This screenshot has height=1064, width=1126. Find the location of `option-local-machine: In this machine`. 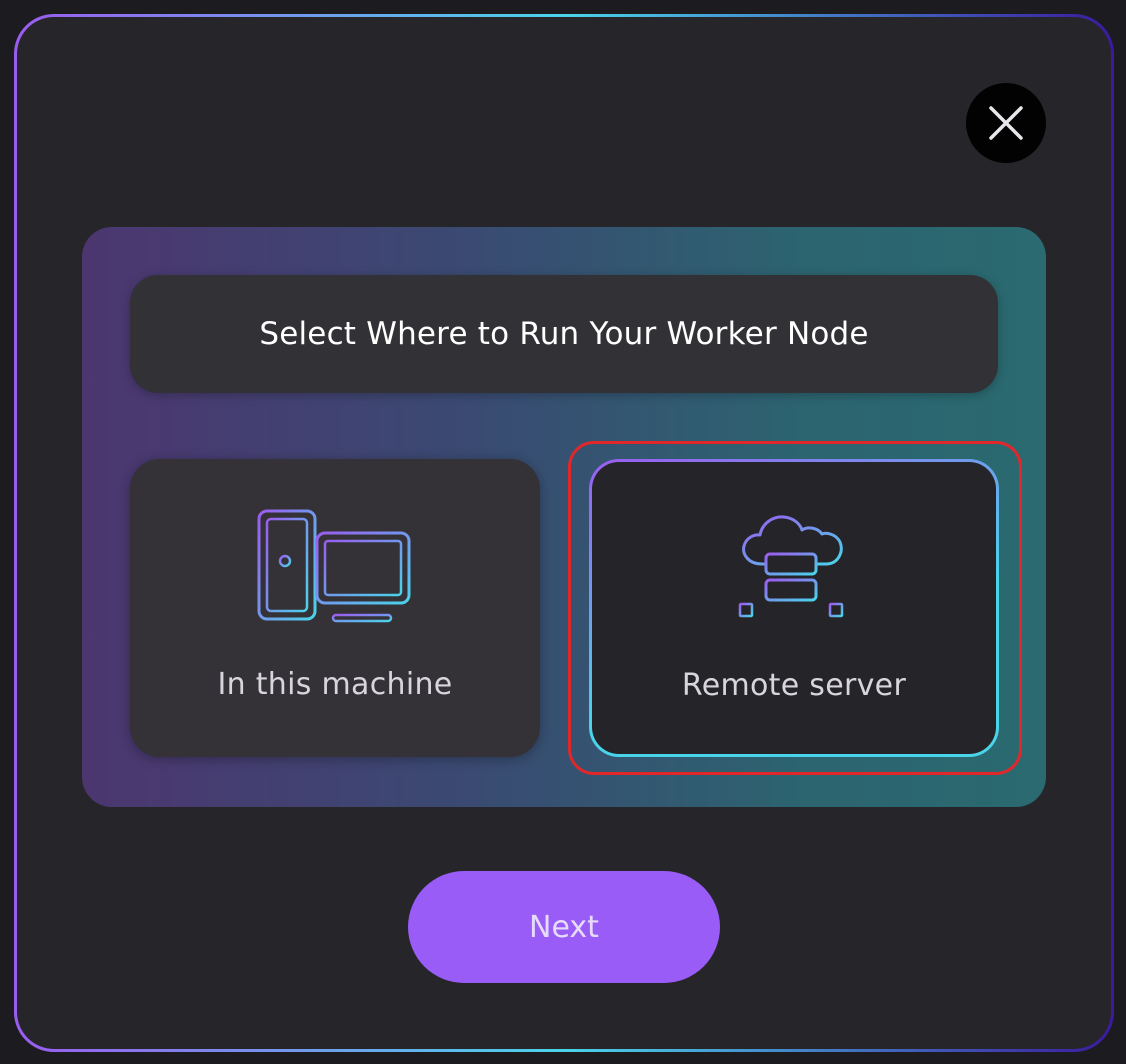

option-local-machine: In this machine is located at coordinates (335, 608).